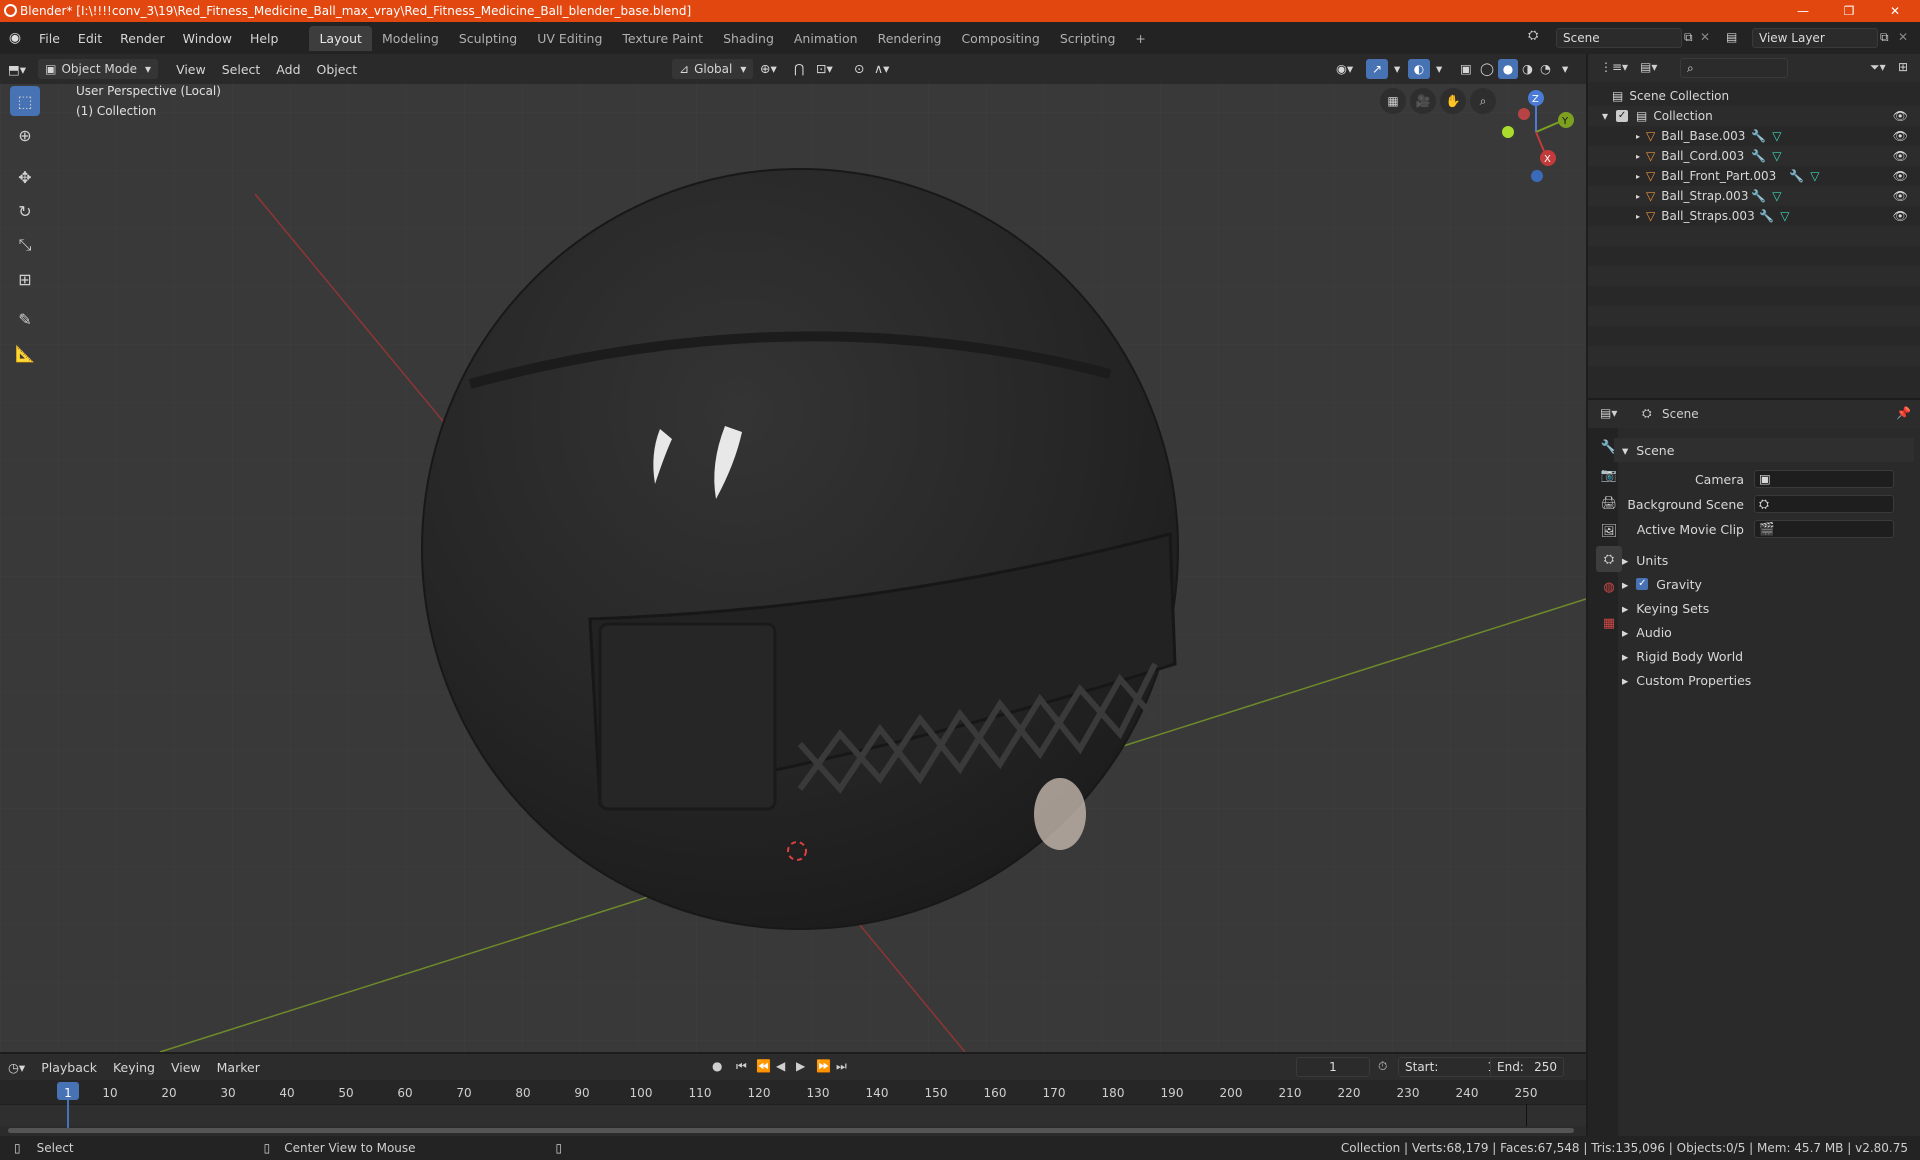  What do you see at coordinates (826, 38) in the screenshot?
I see `tab-animation: Animation` at bounding box center [826, 38].